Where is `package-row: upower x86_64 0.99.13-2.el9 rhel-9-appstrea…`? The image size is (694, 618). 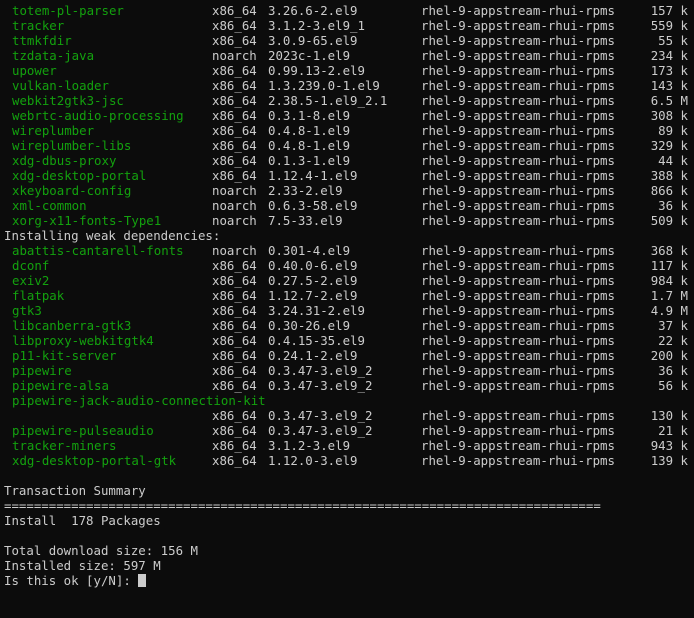 package-row: upower x86_64 0.99.13-2.el9 rhel-9-appstrea… is located at coordinates (349, 70).